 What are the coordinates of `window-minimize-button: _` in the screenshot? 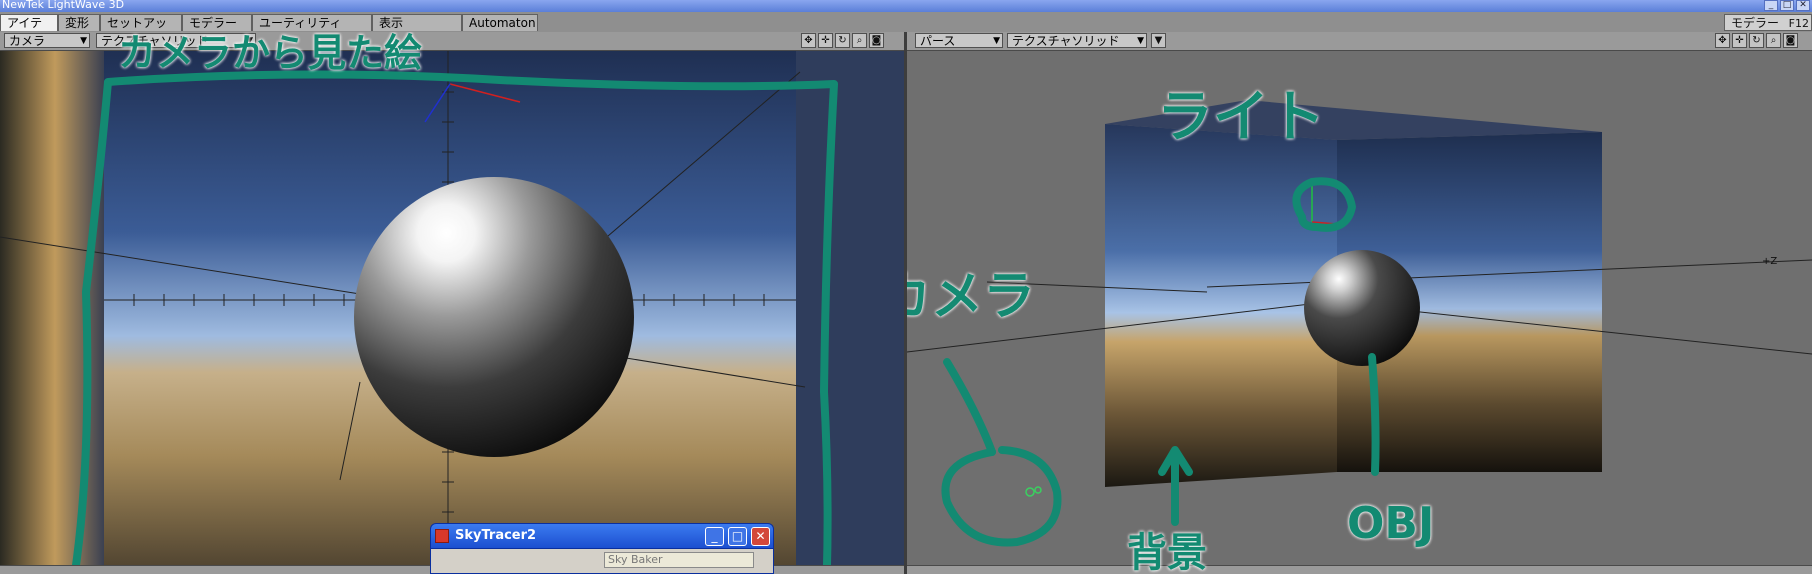 It's located at (1771, 5).